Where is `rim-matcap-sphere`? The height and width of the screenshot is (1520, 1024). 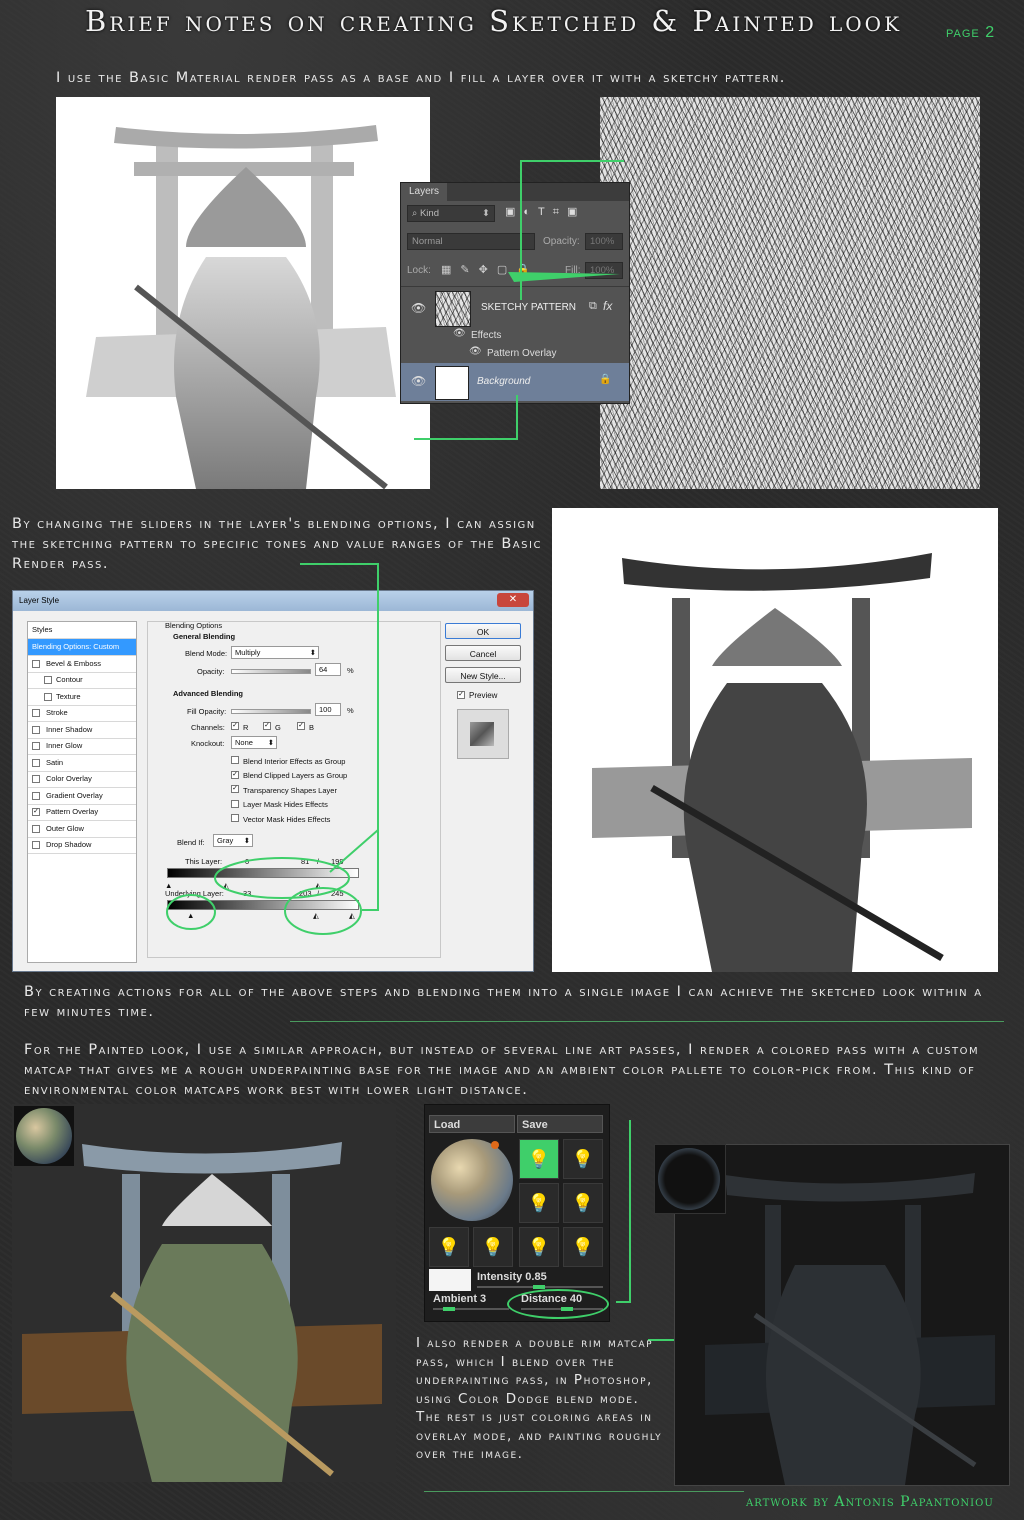 rim-matcap-sphere is located at coordinates (689, 1179).